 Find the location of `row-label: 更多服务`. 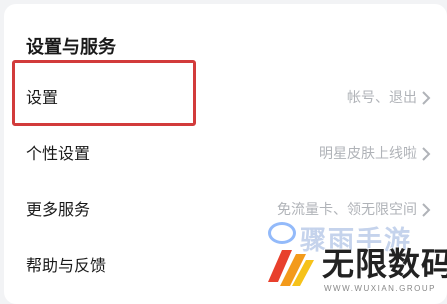

row-label: 更多服务 is located at coordinates (58, 209).